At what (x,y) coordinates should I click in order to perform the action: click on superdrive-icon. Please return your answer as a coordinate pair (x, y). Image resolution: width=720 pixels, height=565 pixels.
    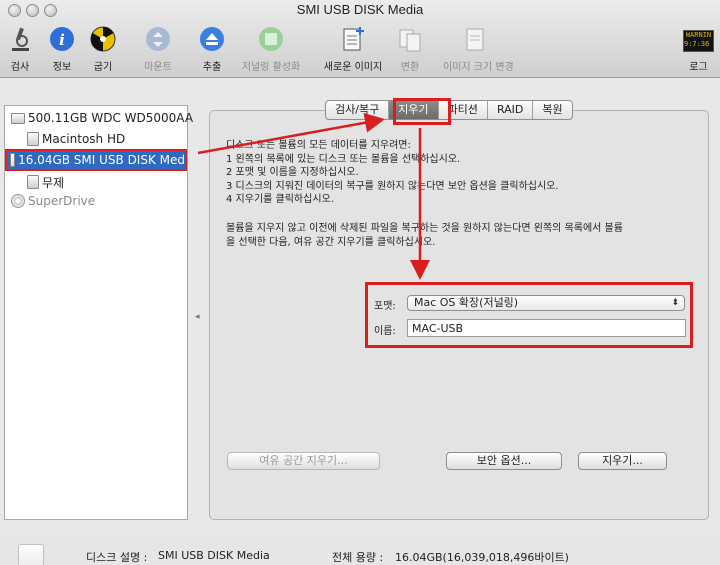
    Looking at the image, I should click on (18, 201).